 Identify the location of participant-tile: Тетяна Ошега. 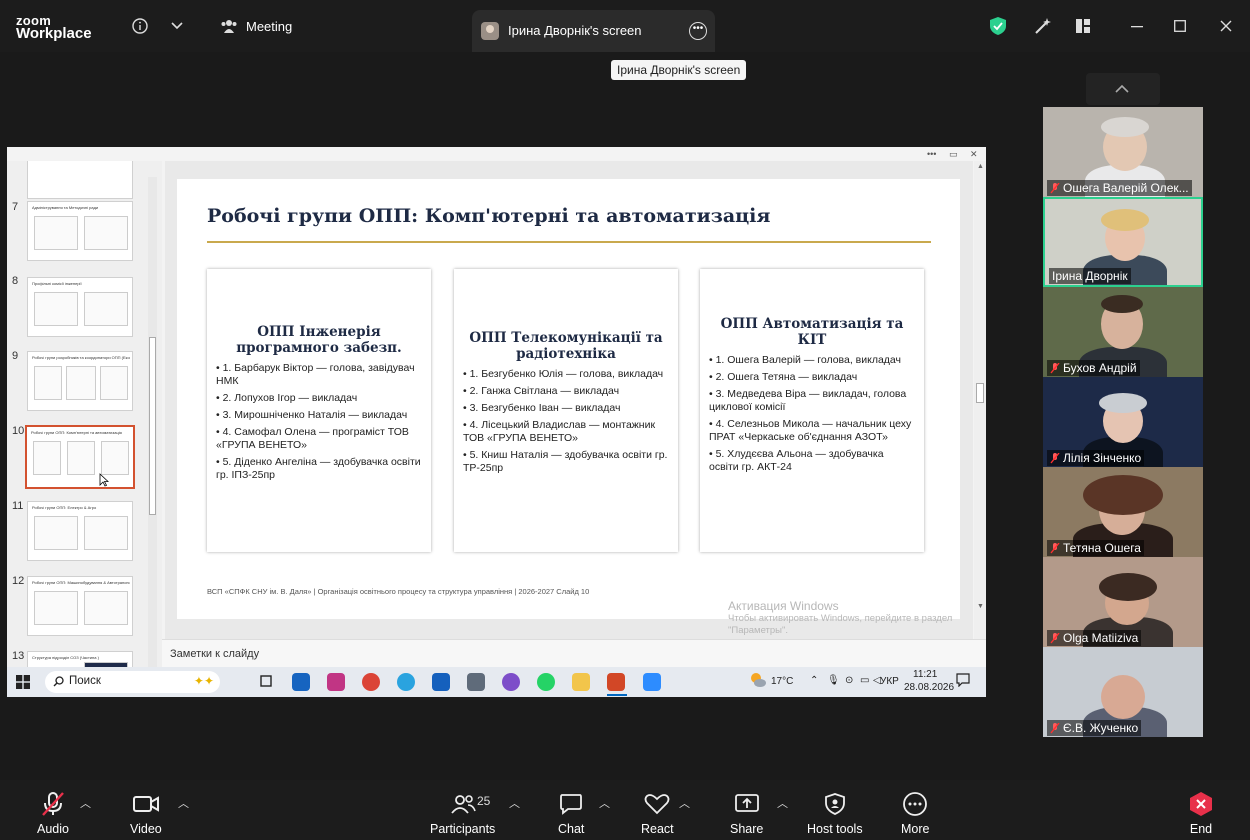
(1123, 512).